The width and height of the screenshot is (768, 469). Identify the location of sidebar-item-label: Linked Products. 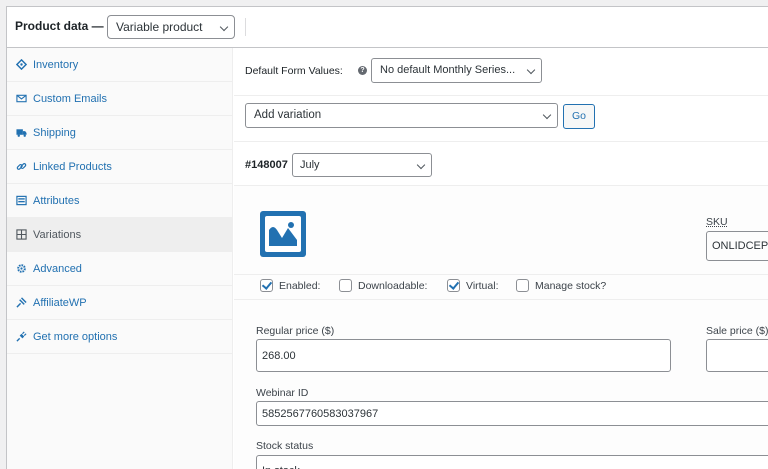
(72, 166).